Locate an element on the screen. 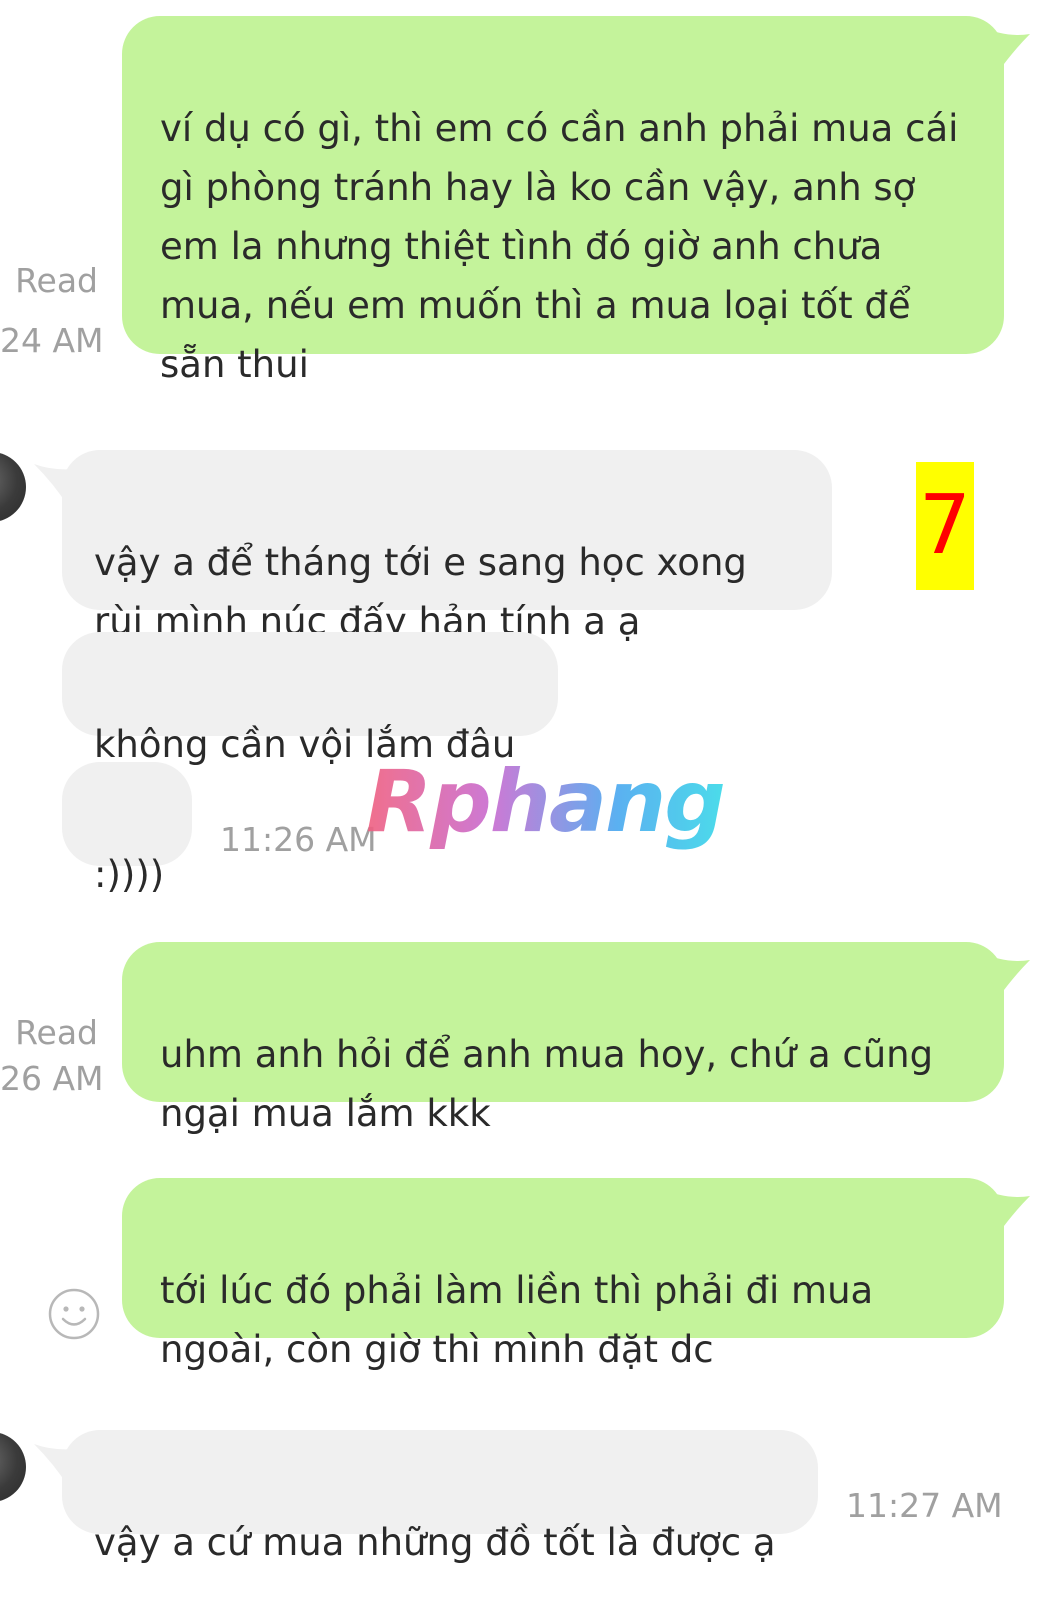  message-meta: Read 24 AM is located at coordinates (52, 311).